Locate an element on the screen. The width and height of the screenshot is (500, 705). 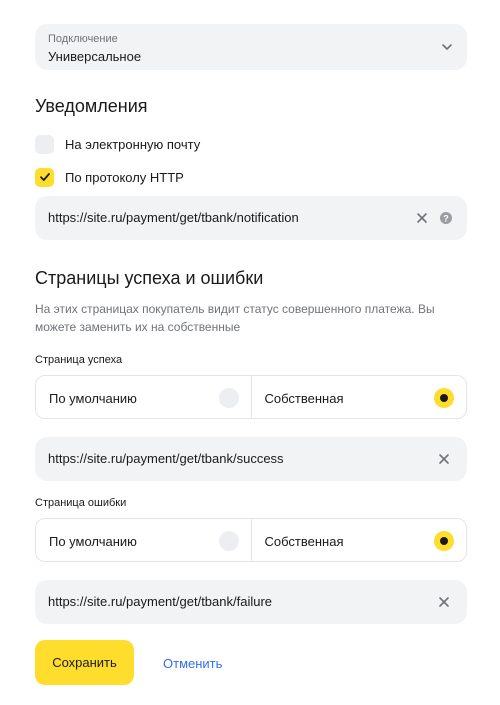
save-button: Сохранить is located at coordinates (84, 662).